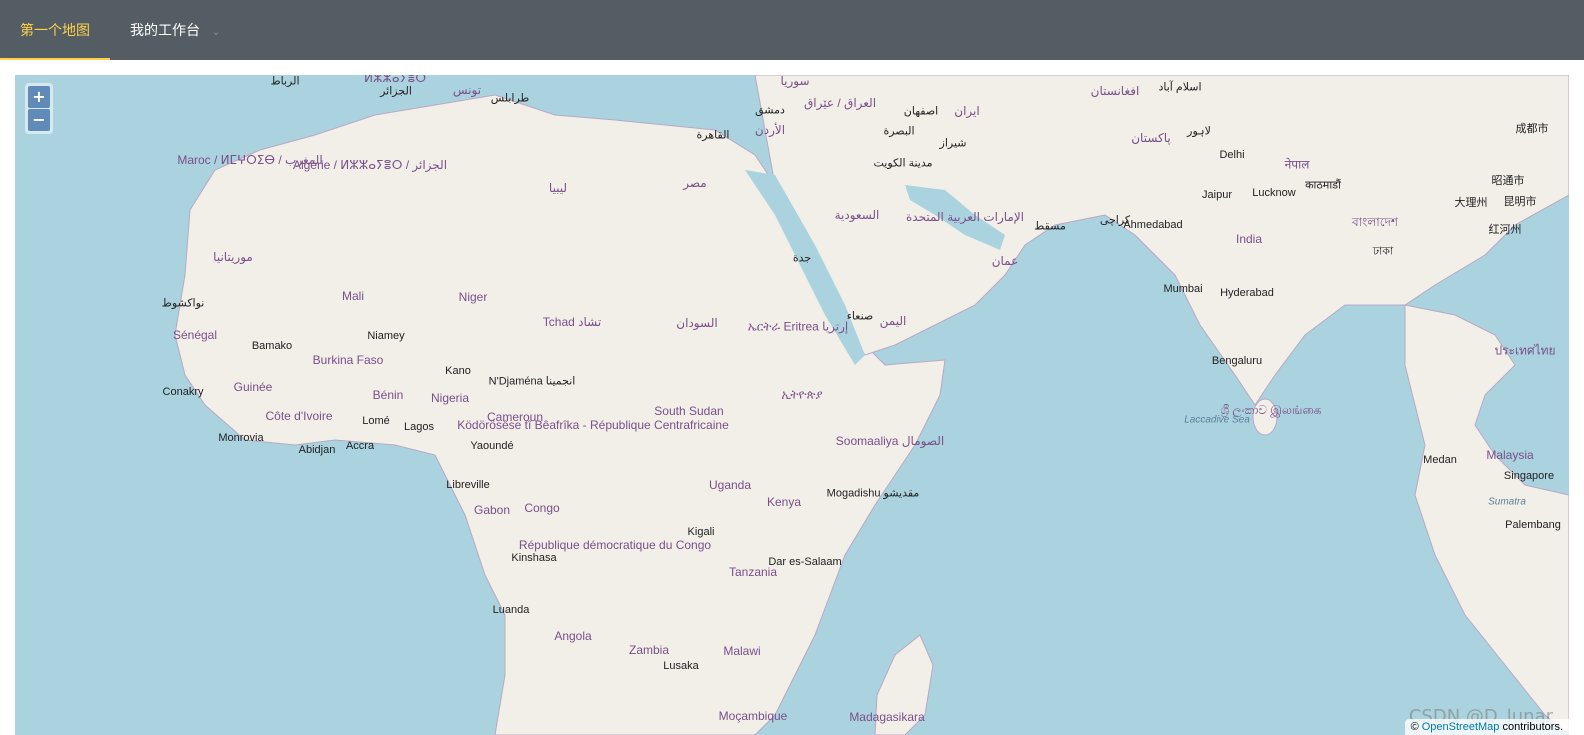 The image size is (1584, 735). I want to click on map-label-city: Lucknow, so click(1274, 193).